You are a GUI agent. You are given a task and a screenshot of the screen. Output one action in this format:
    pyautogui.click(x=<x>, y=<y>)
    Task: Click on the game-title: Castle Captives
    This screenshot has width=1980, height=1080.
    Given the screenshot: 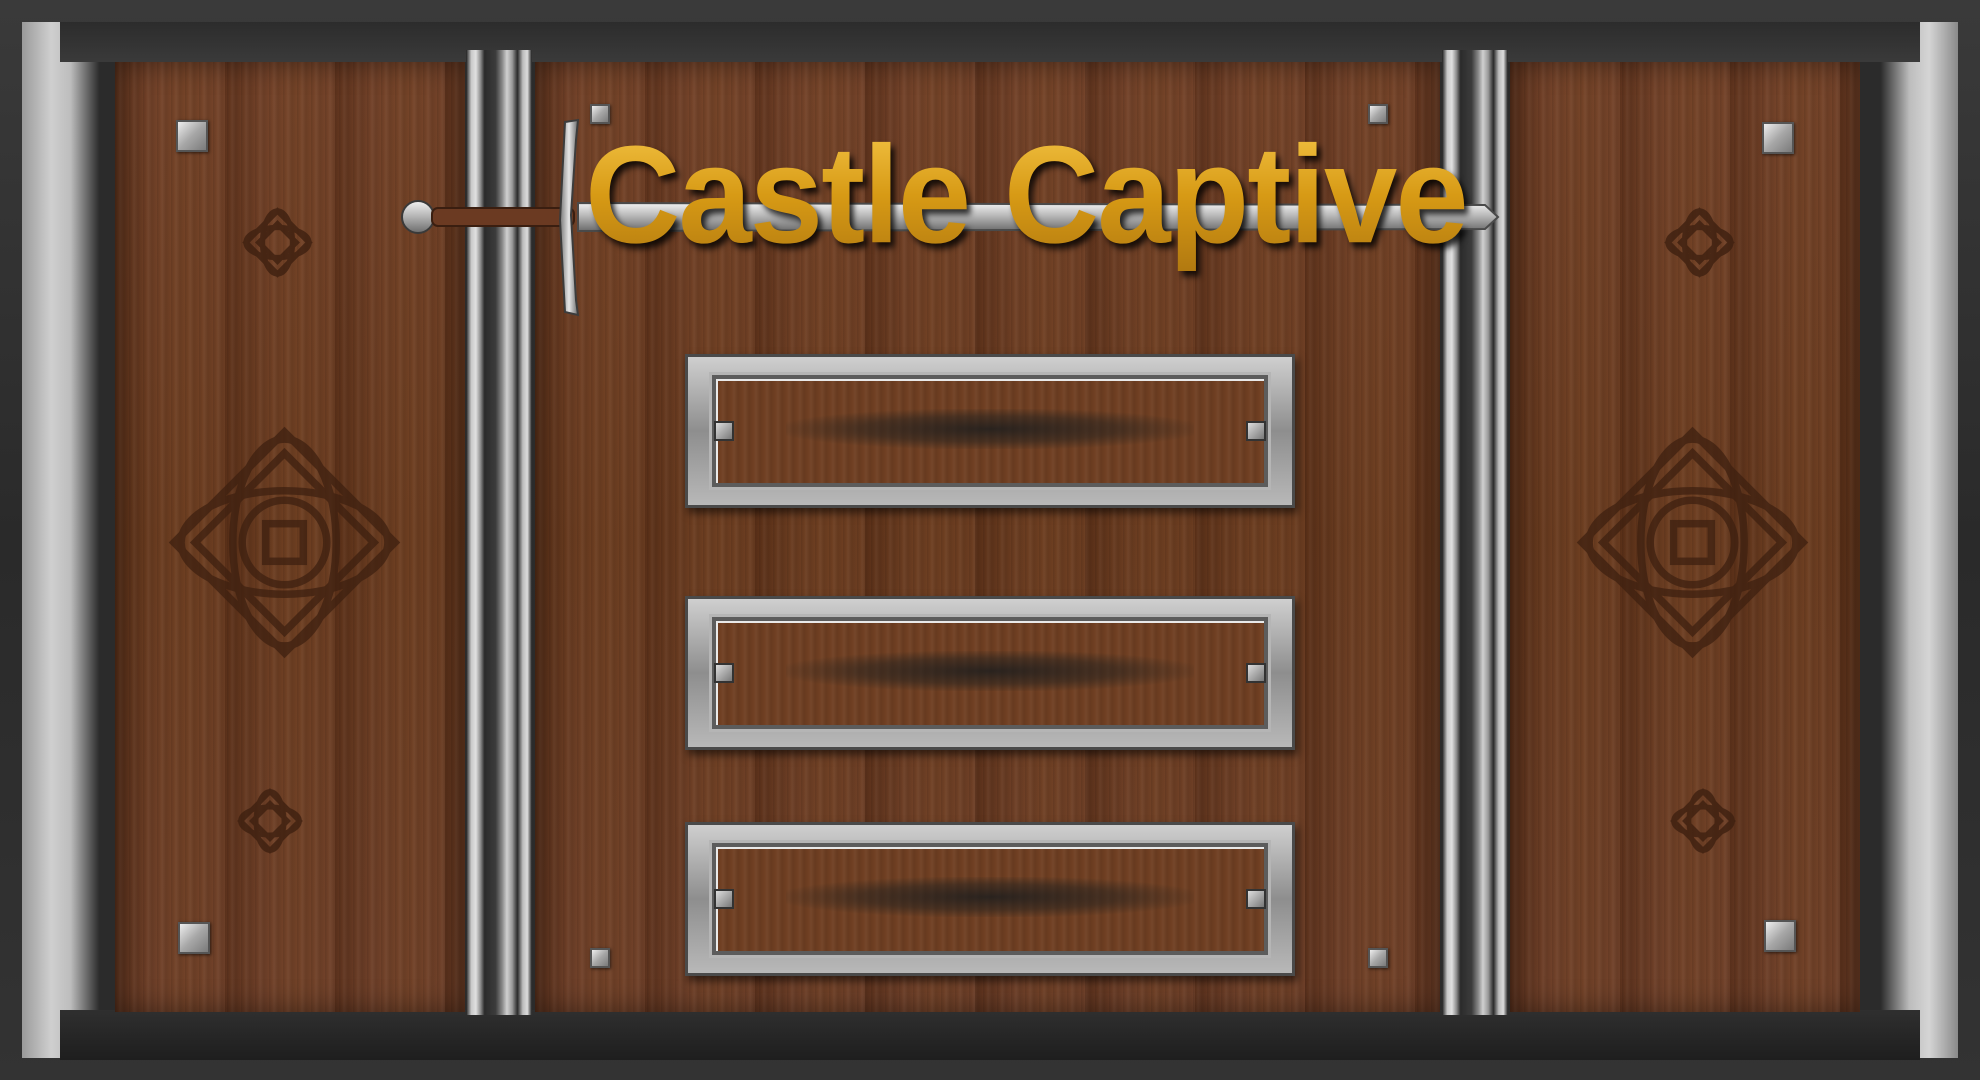 What is the action you would take?
    pyautogui.click(x=1062, y=195)
    